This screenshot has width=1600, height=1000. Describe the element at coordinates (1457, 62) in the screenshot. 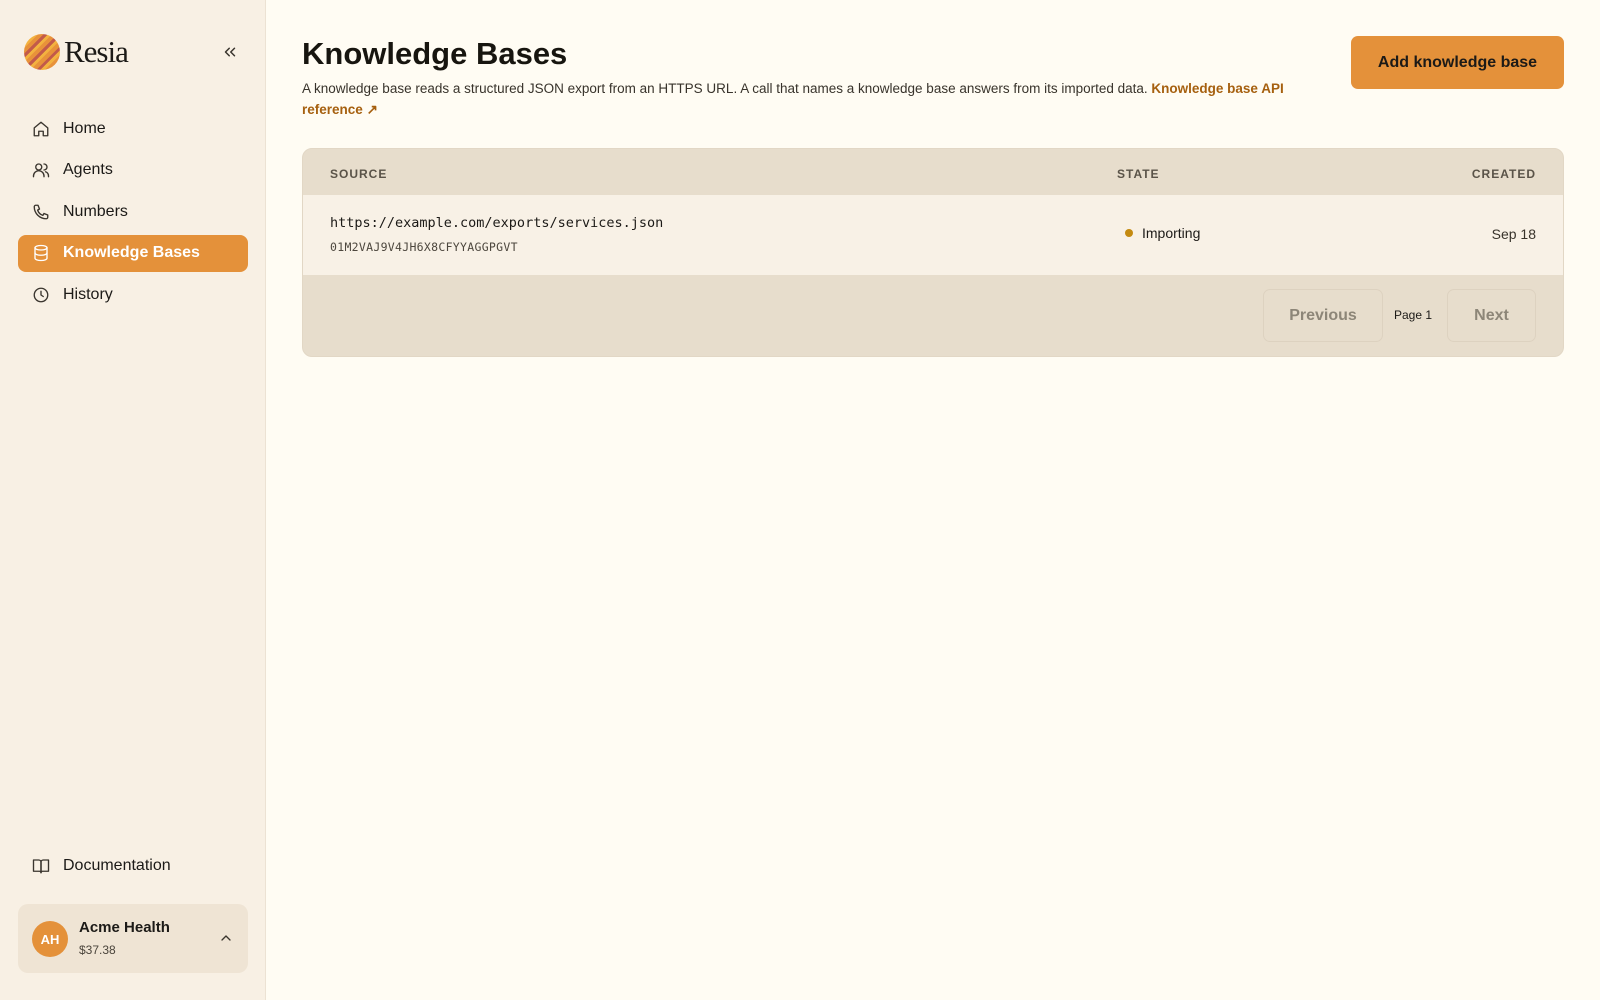

I see `add-knowledge-base-button: Add knowledge base` at that location.